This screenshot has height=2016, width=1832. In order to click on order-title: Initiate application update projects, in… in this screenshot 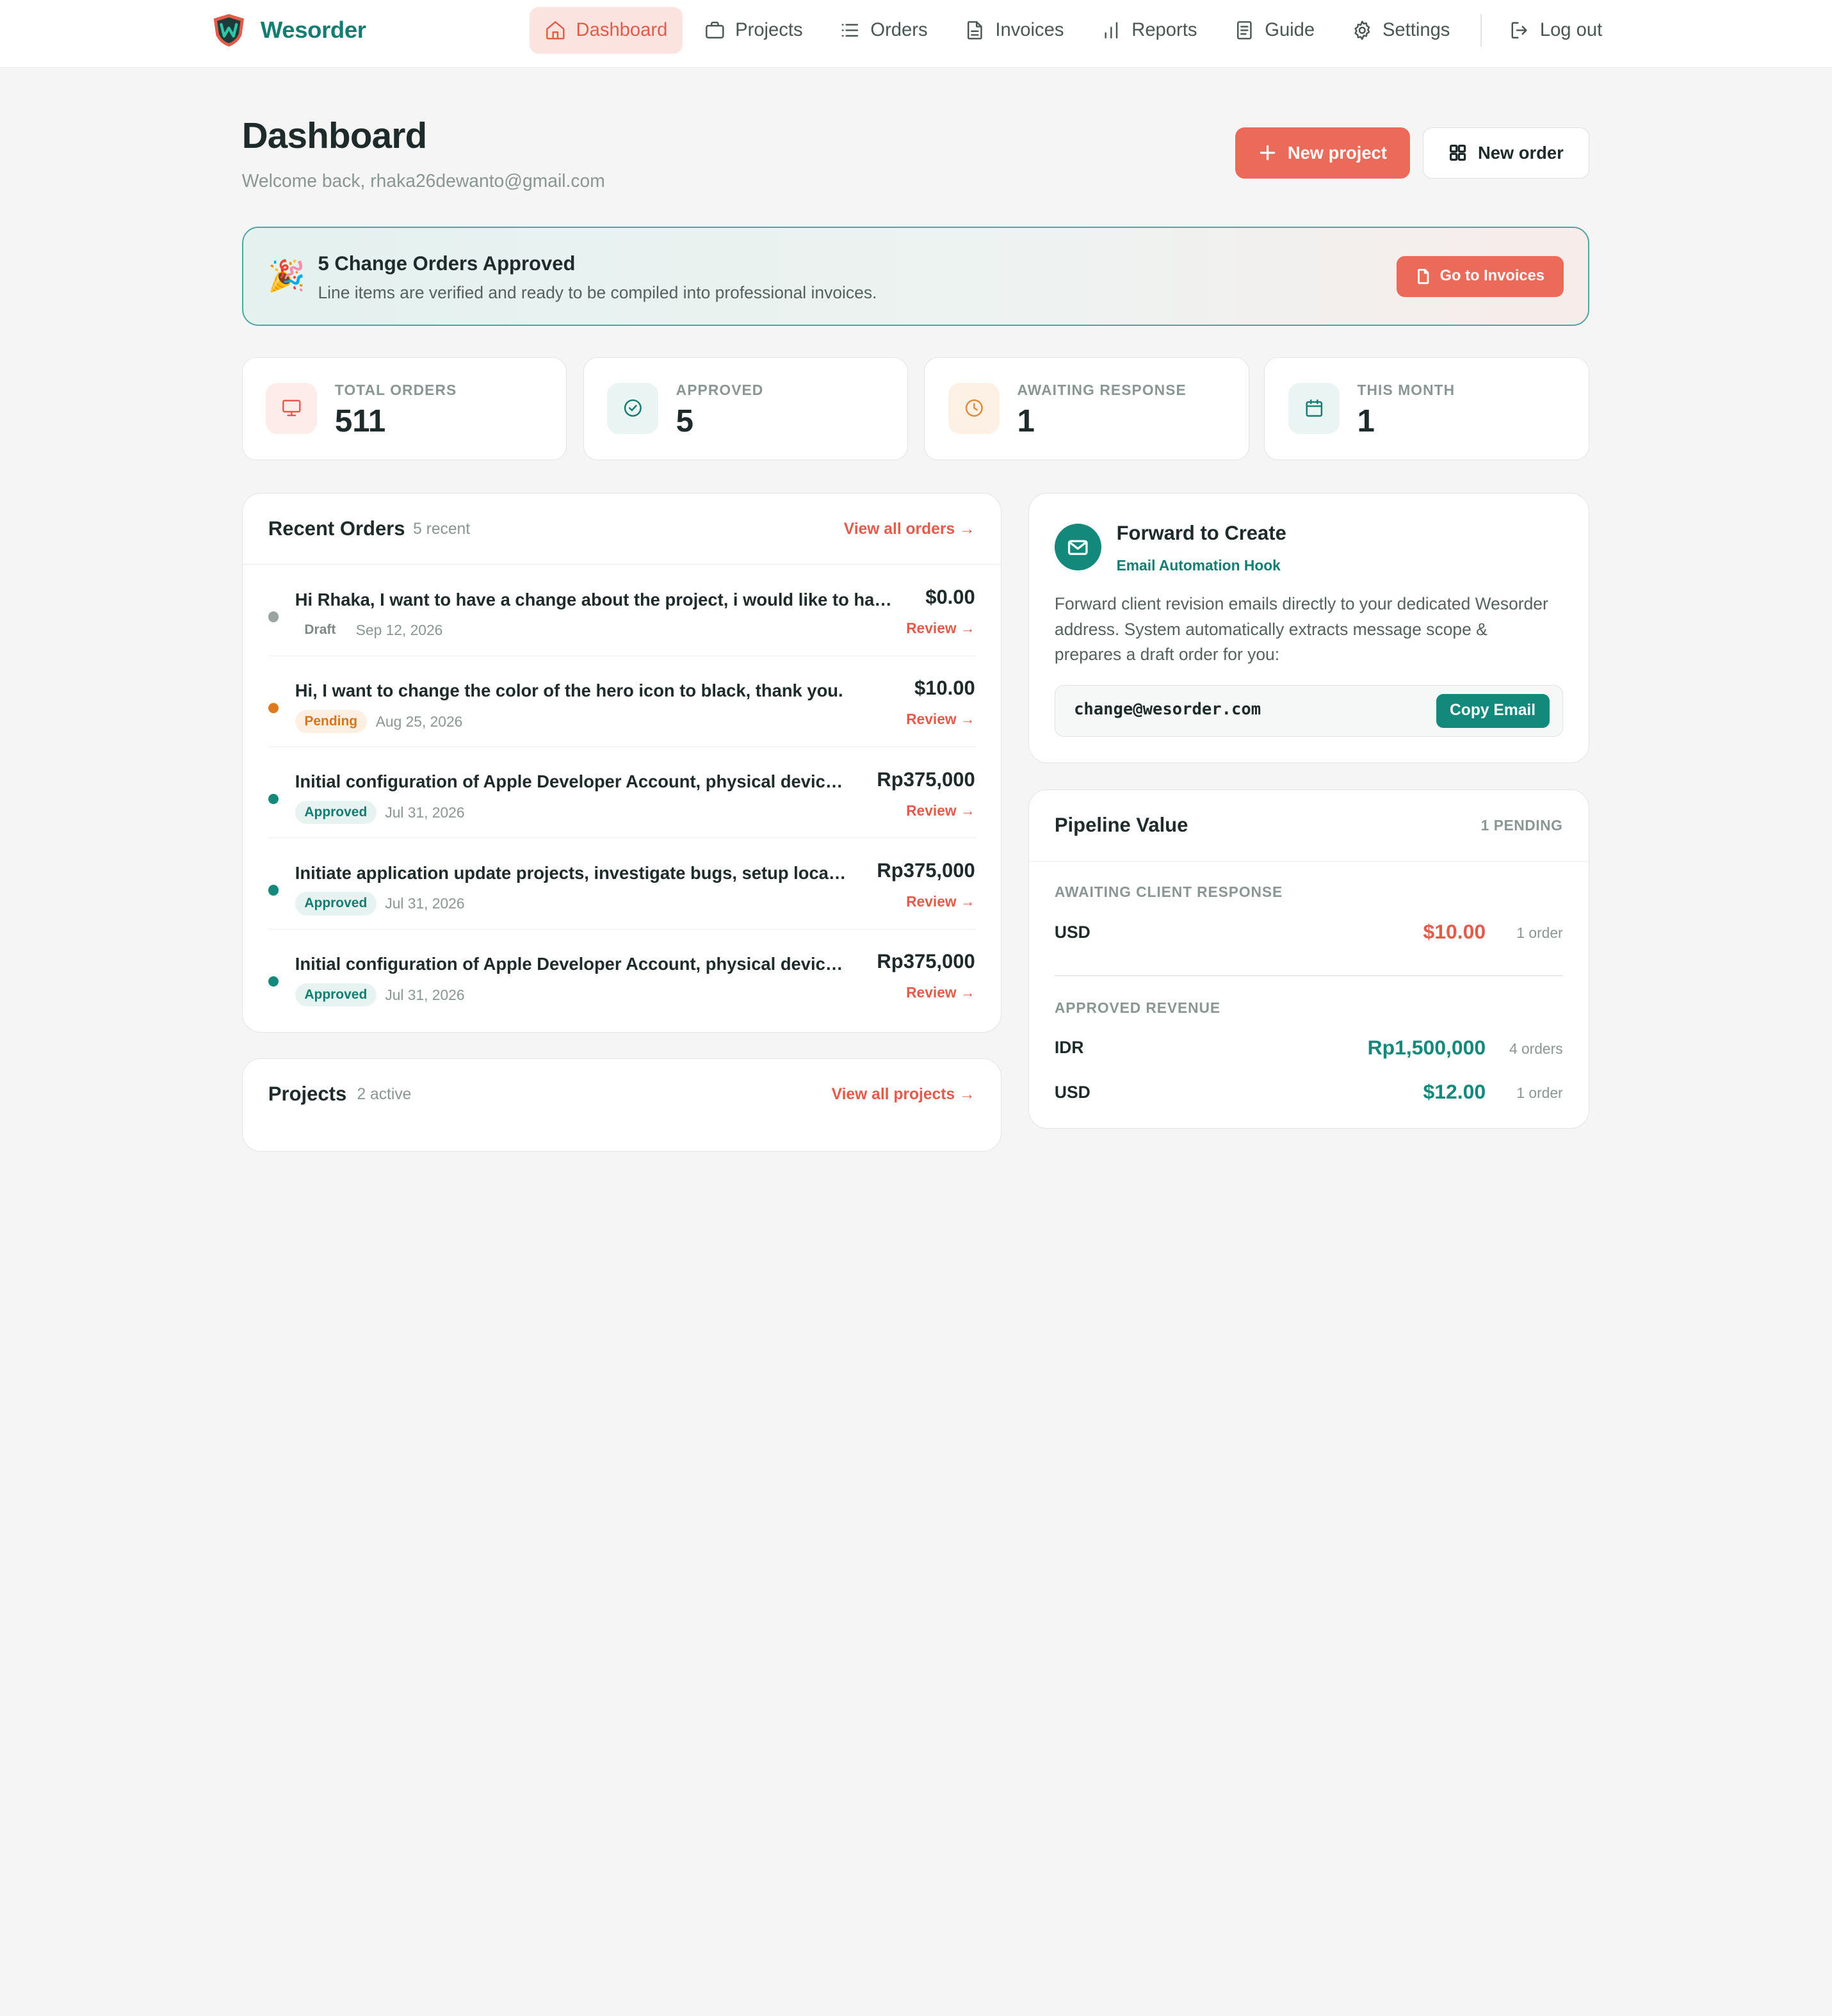, I will do `click(572, 872)`.